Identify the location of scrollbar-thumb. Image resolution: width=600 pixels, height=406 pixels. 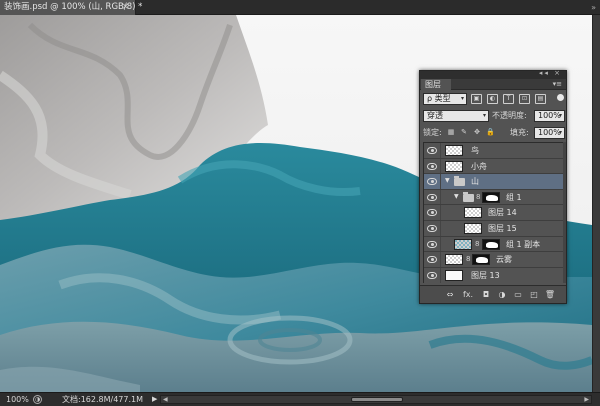
(377, 399).